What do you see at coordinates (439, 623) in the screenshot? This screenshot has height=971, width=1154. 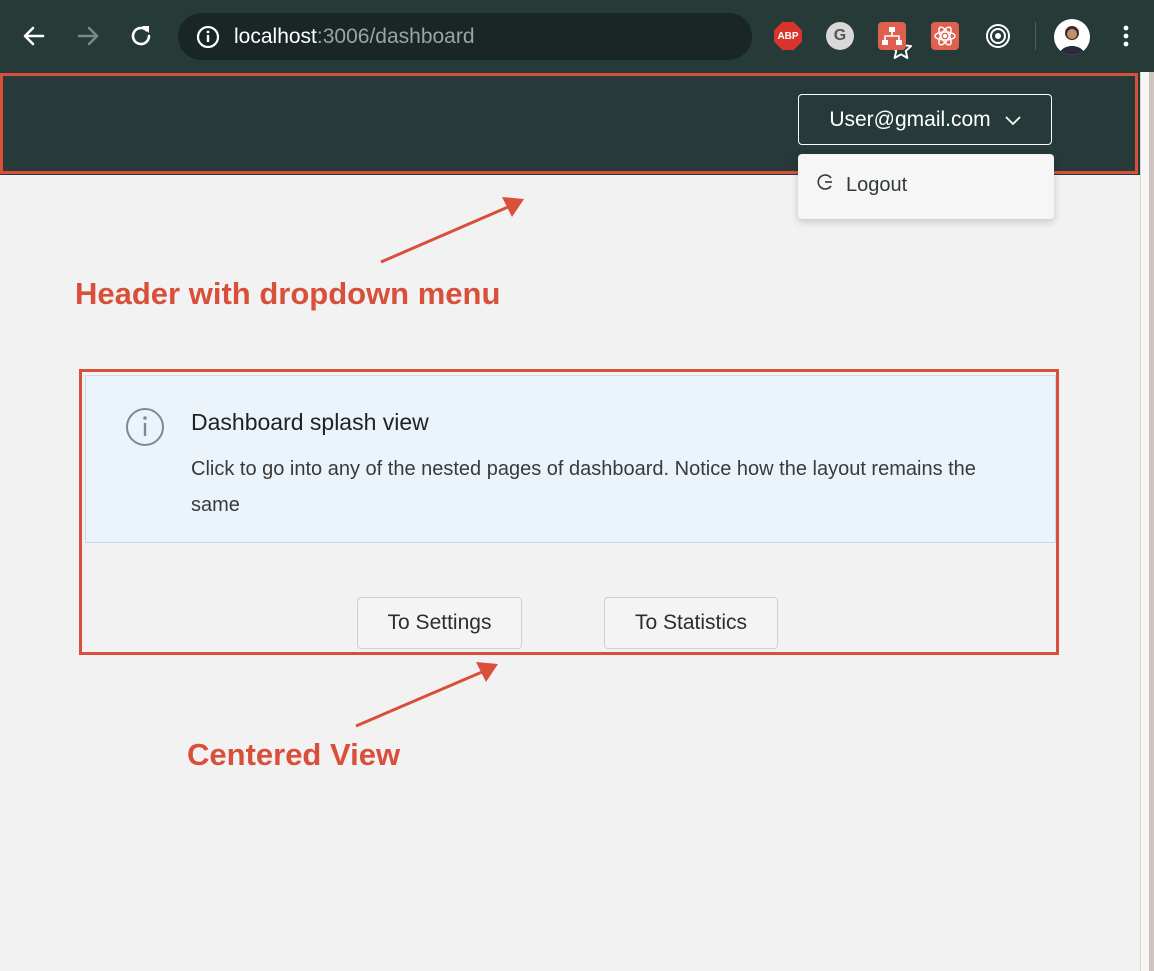 I see `to-settings-button: To Settings` at bounding box center [439, 623].